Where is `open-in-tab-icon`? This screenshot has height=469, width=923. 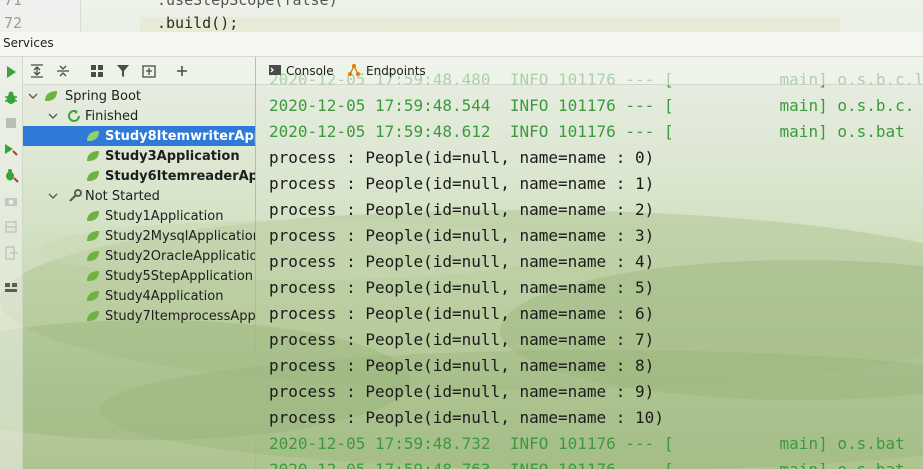
open-in-tab-icon is located at coordinates (149, 71).